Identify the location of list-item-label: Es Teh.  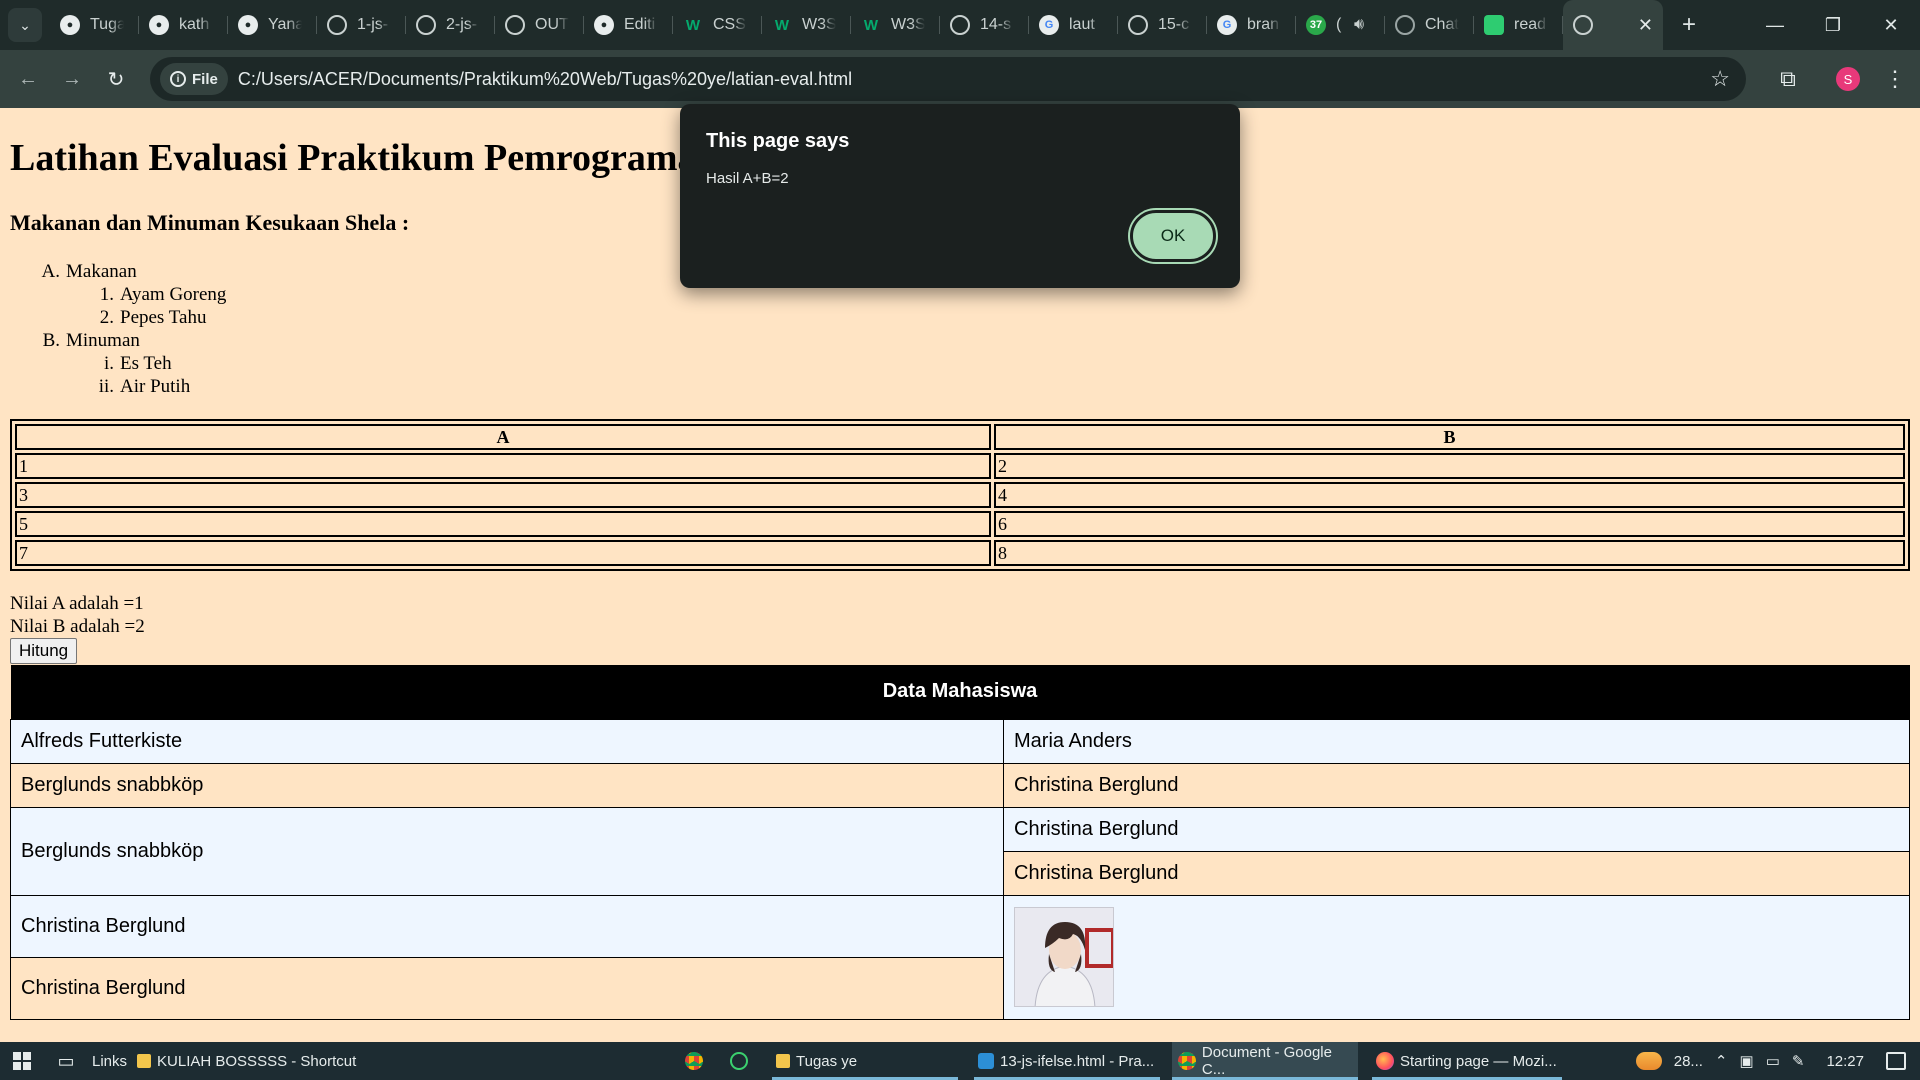
(146, 363).